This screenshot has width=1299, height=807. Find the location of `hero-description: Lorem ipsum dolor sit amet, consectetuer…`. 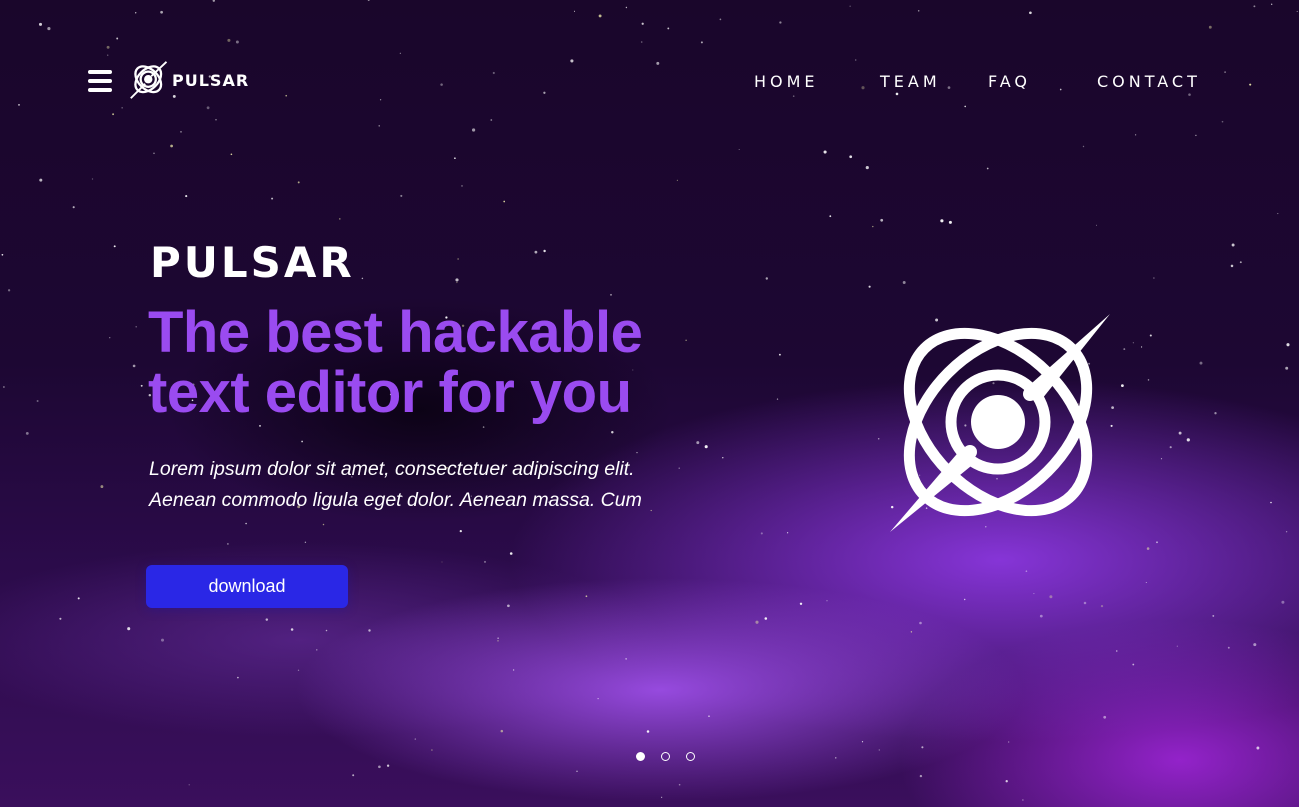

hero-description: Lorem ipsum dolor sit amet, consectetuer… is located at coordinates (409, 485).